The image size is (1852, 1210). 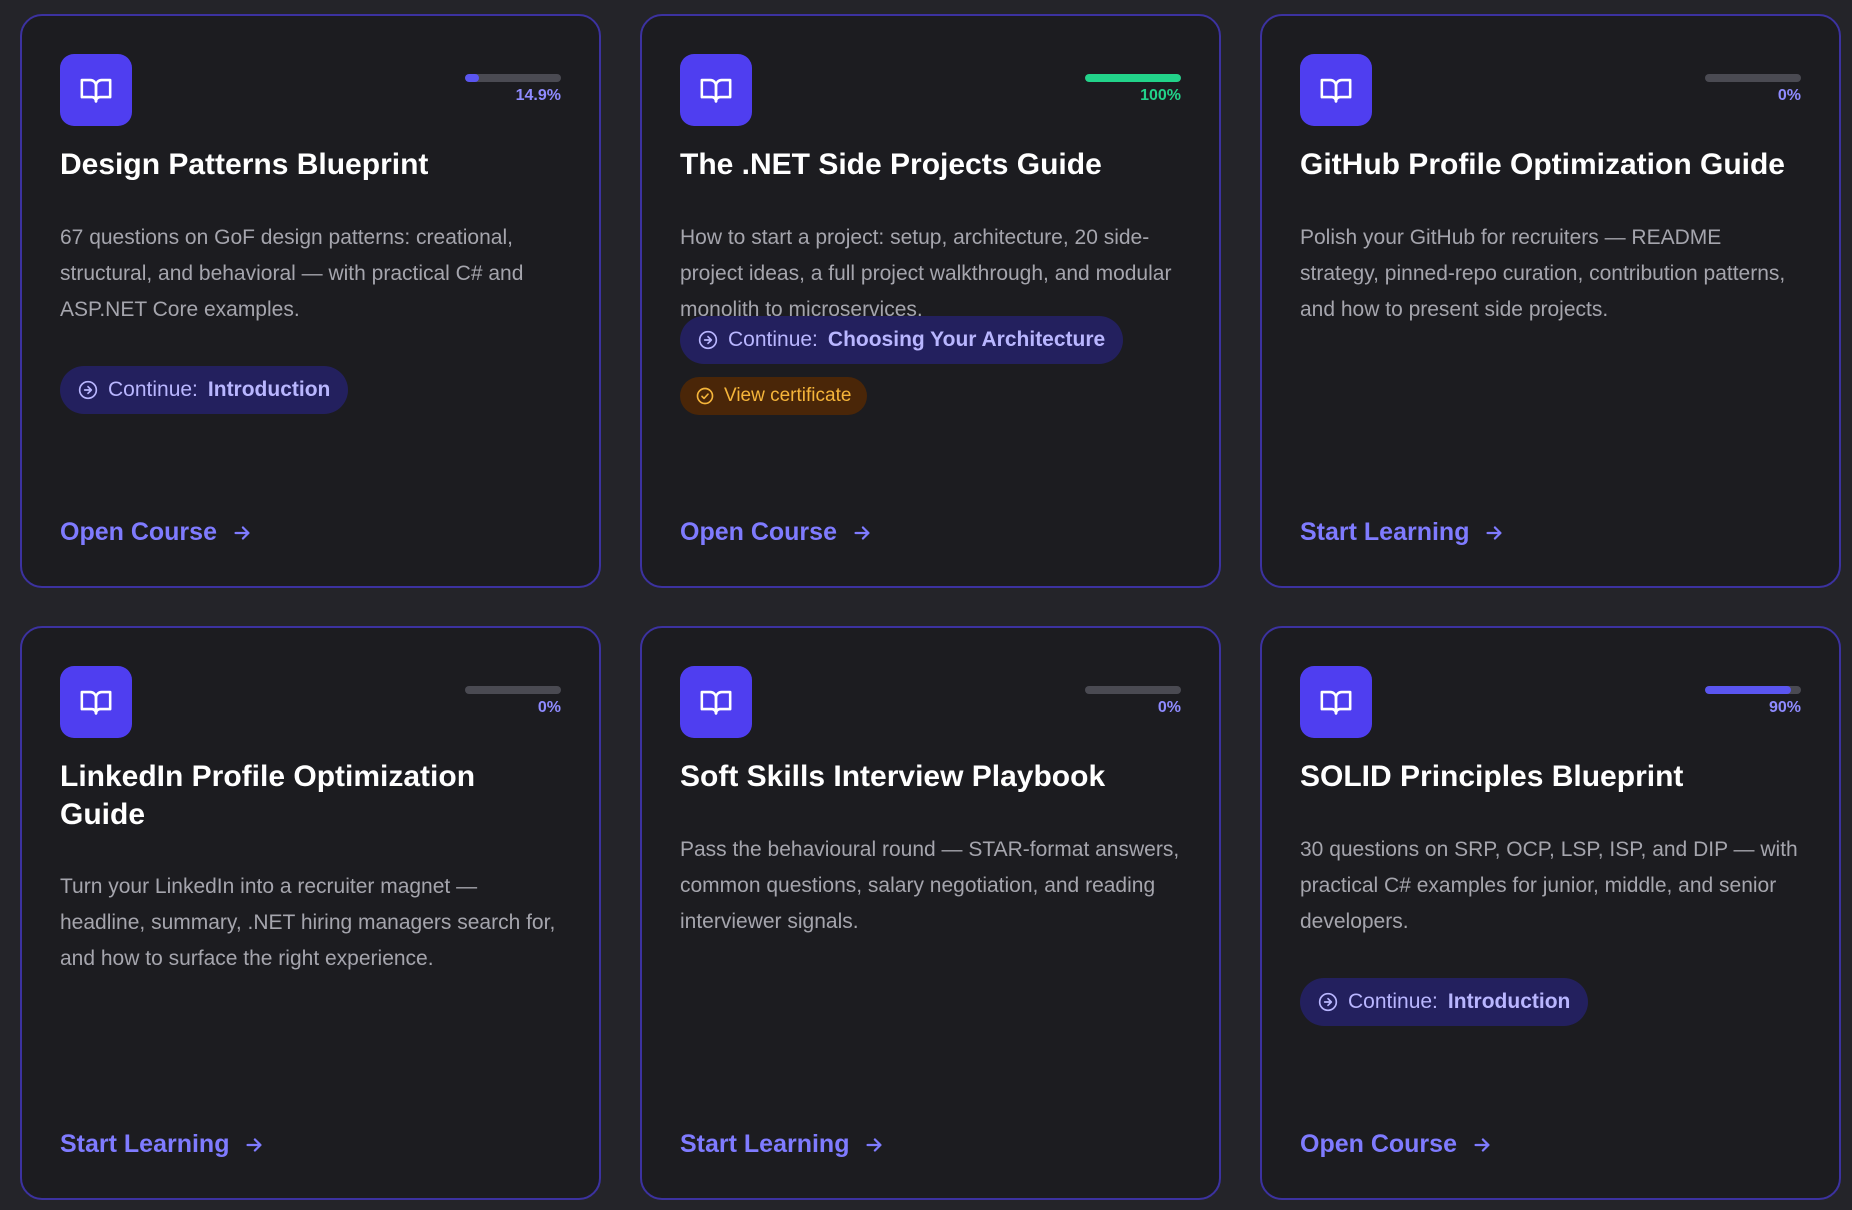 I want to click on certificate-label: View certificate, so click(x=788, y=395).